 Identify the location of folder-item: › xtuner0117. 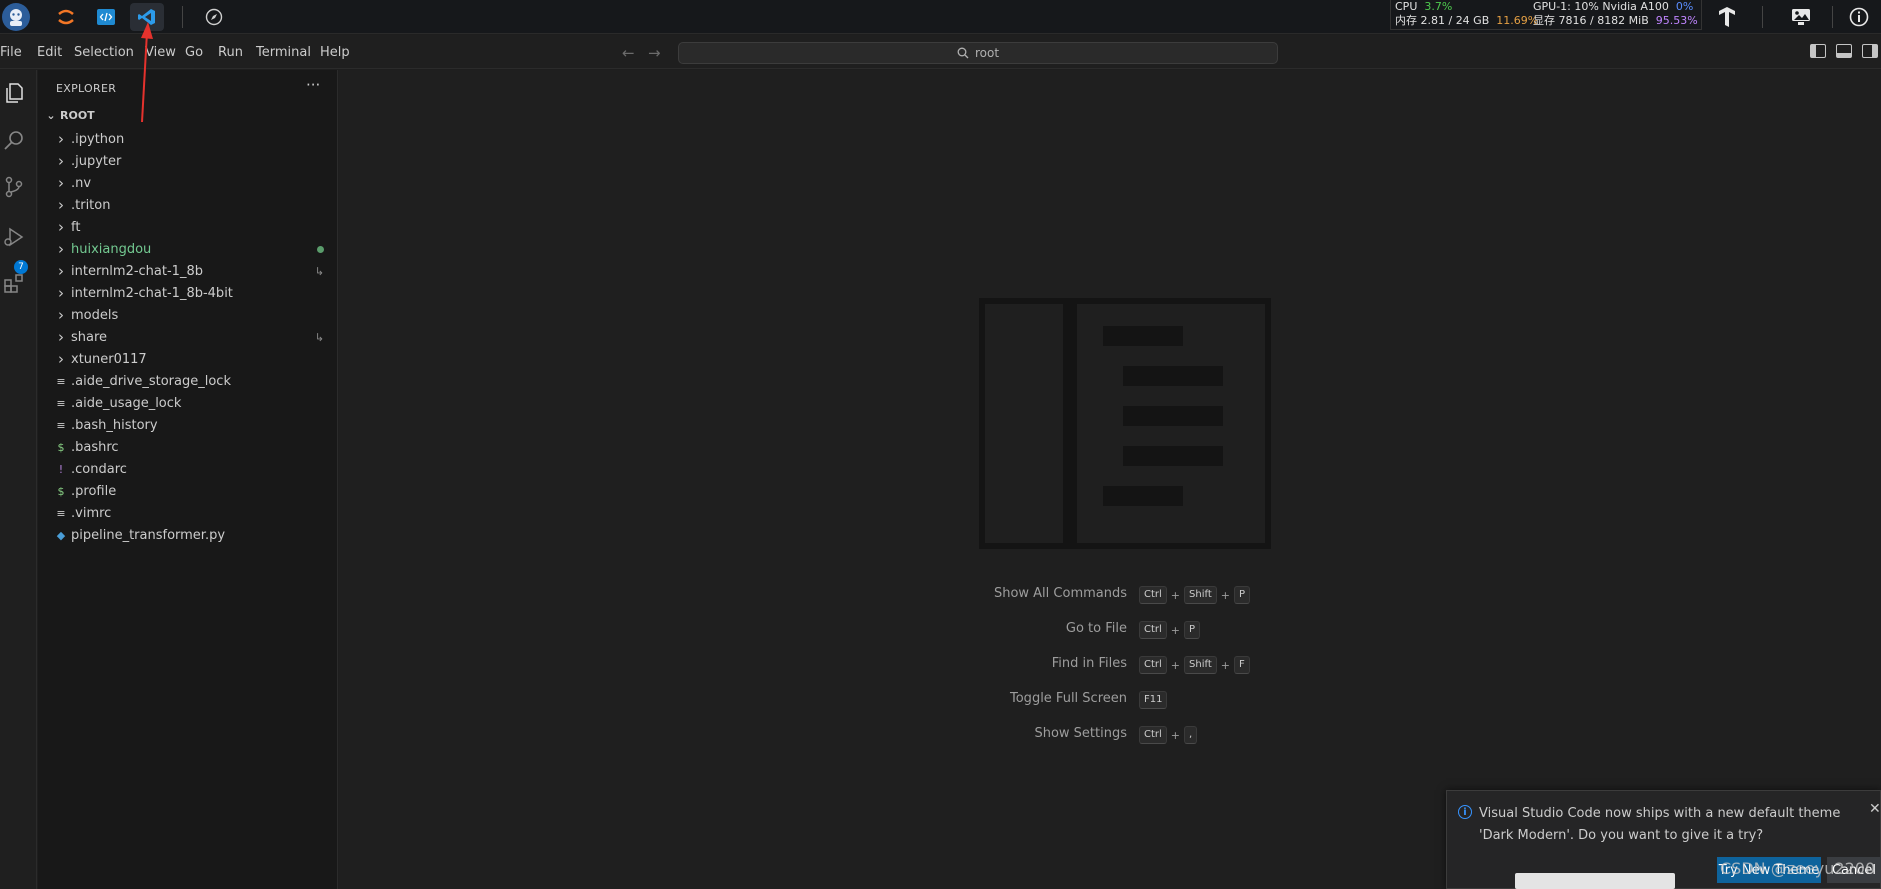
(188, 359).